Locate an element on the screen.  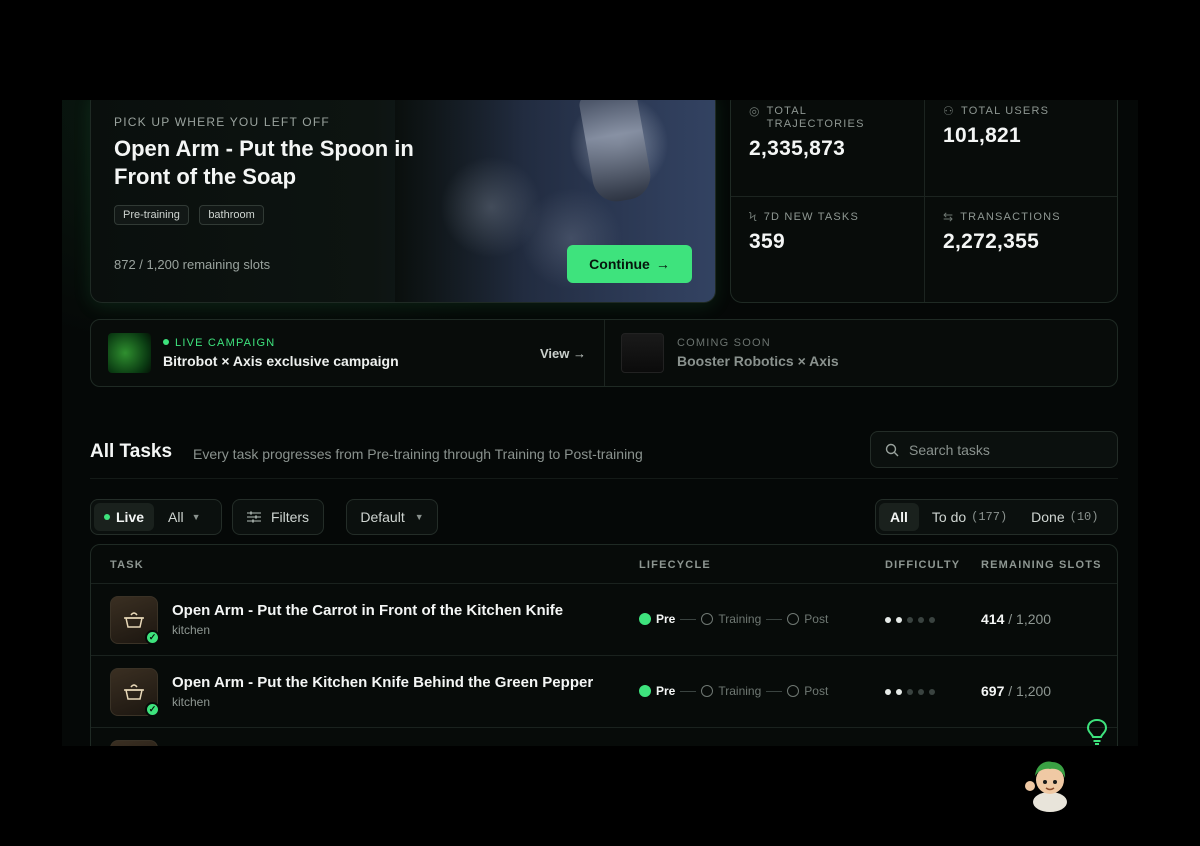
tab-done: Done (10) is located at coordinates (1064, 517).